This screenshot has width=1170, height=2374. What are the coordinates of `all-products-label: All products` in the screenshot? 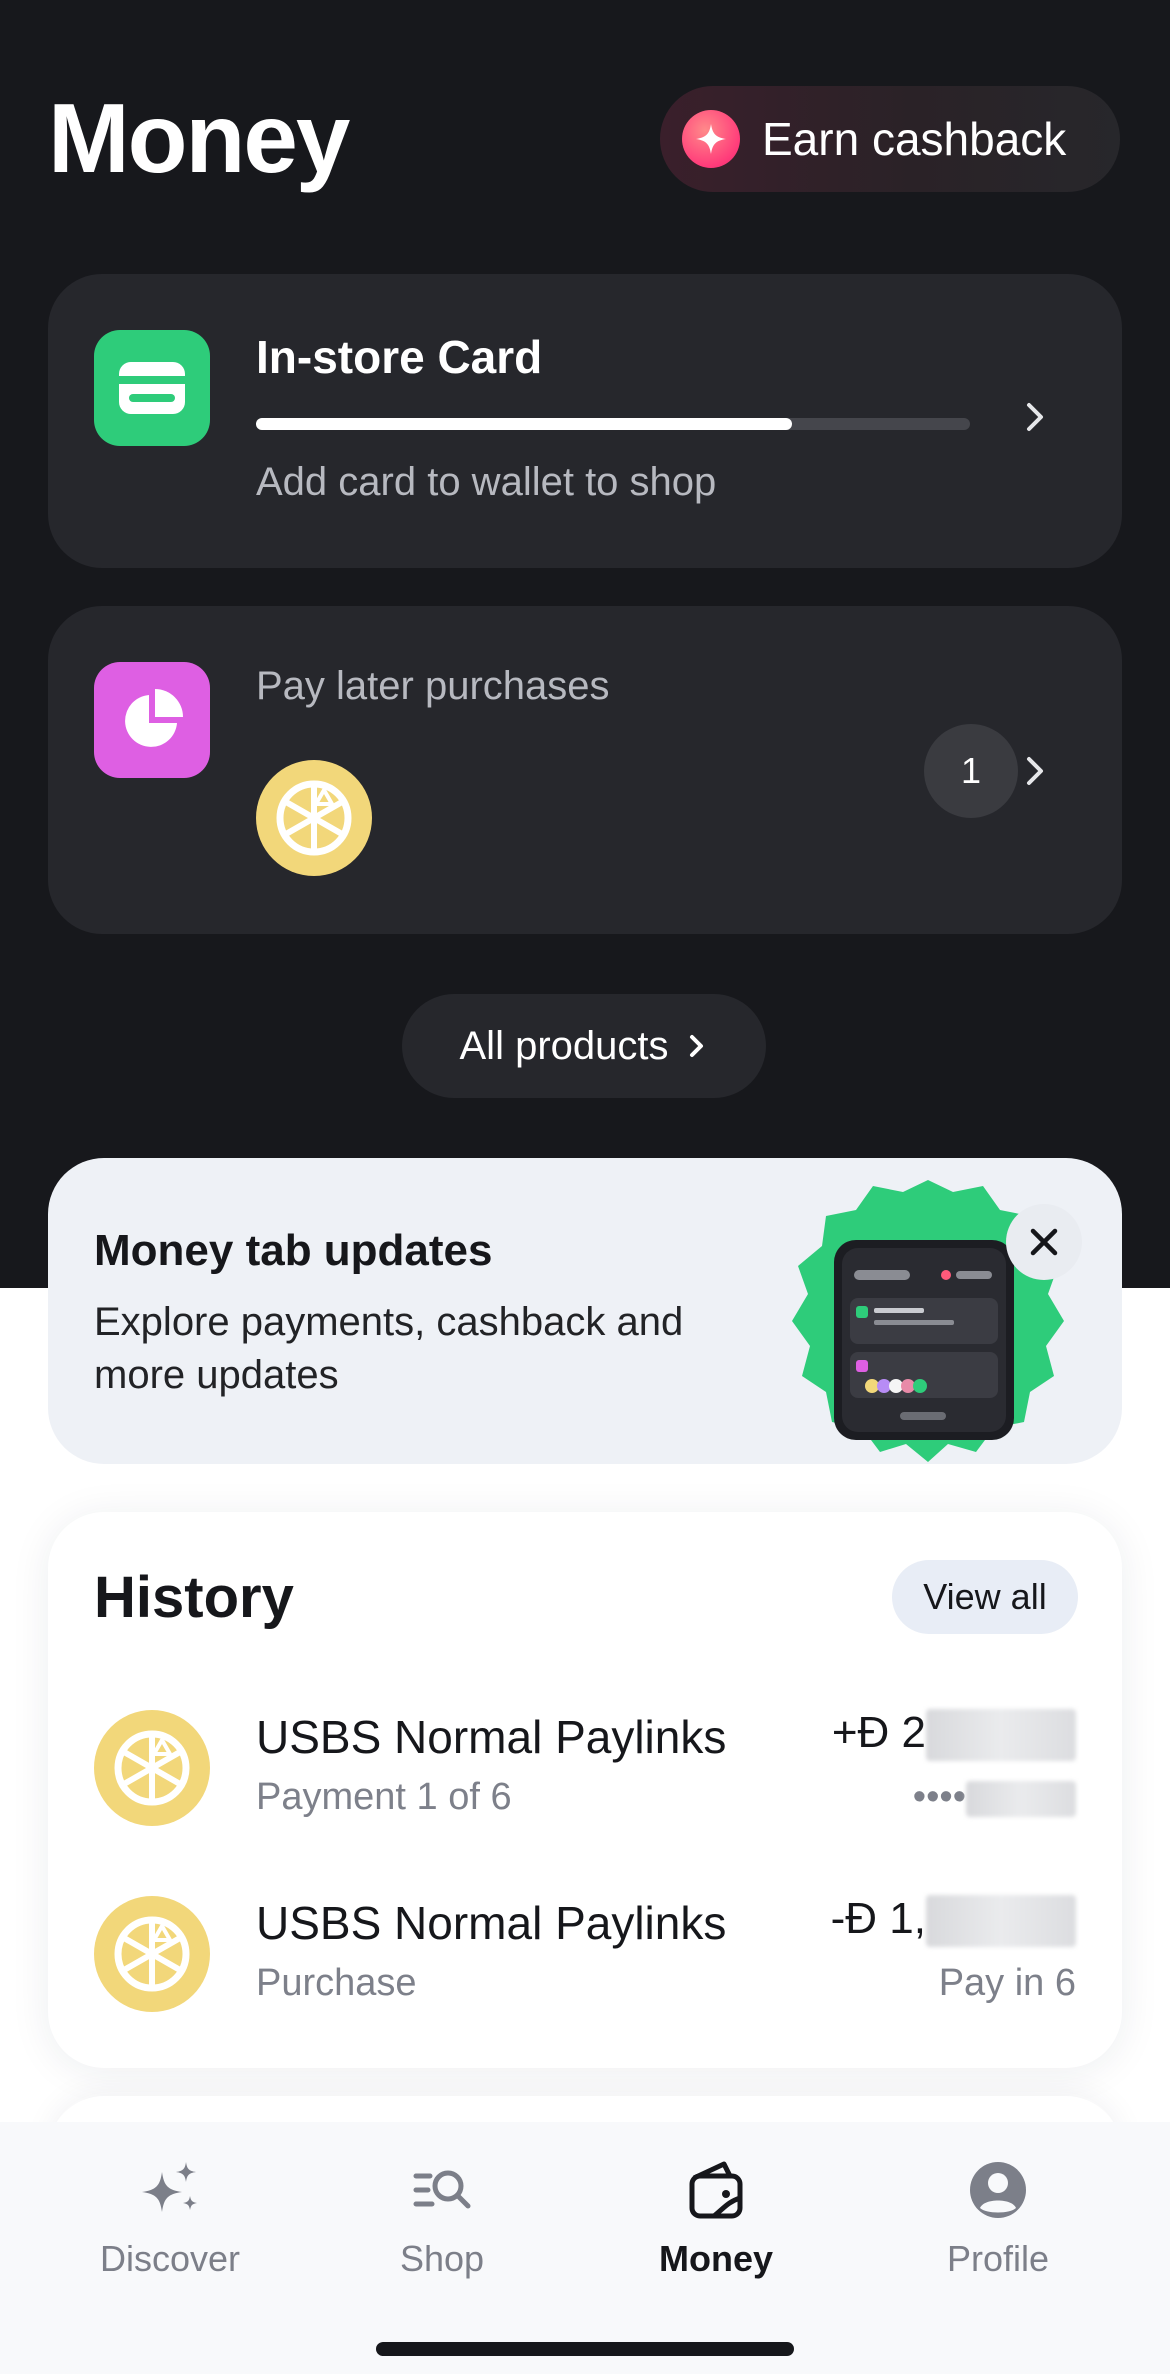 It's located at (564, 1045).